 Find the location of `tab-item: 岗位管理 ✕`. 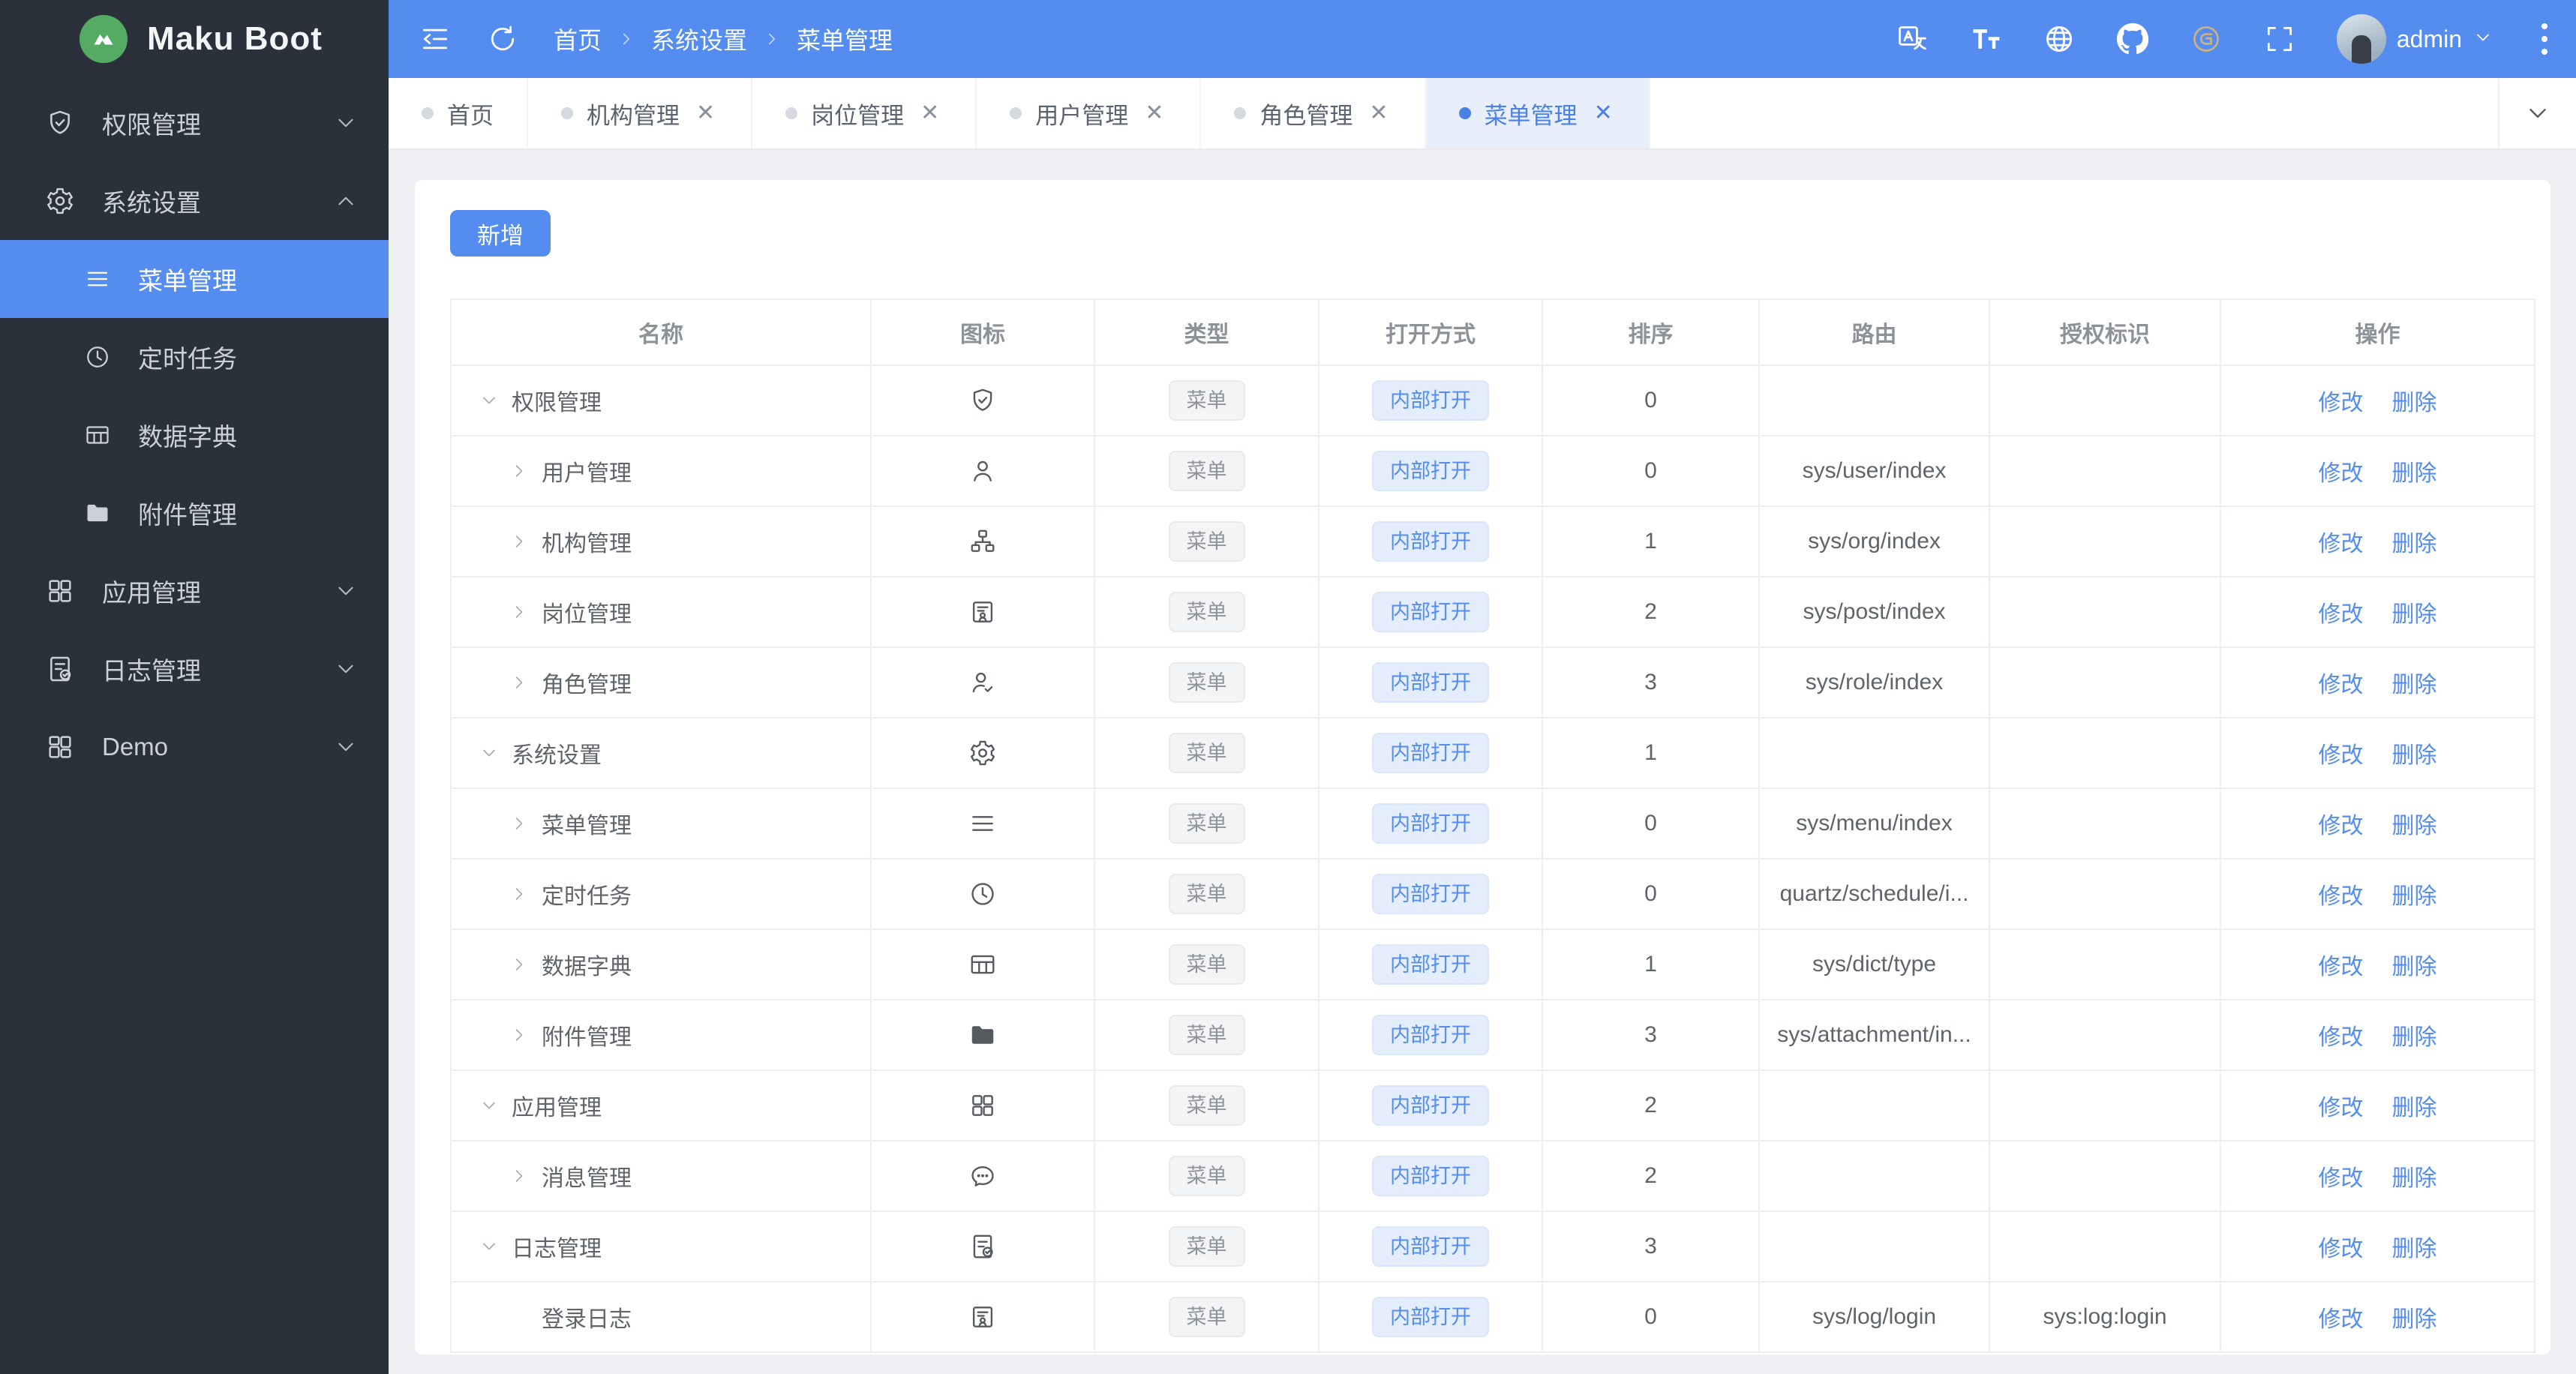

tab-item: 岗位管理 ✕ is located at coordinates (864, 113).